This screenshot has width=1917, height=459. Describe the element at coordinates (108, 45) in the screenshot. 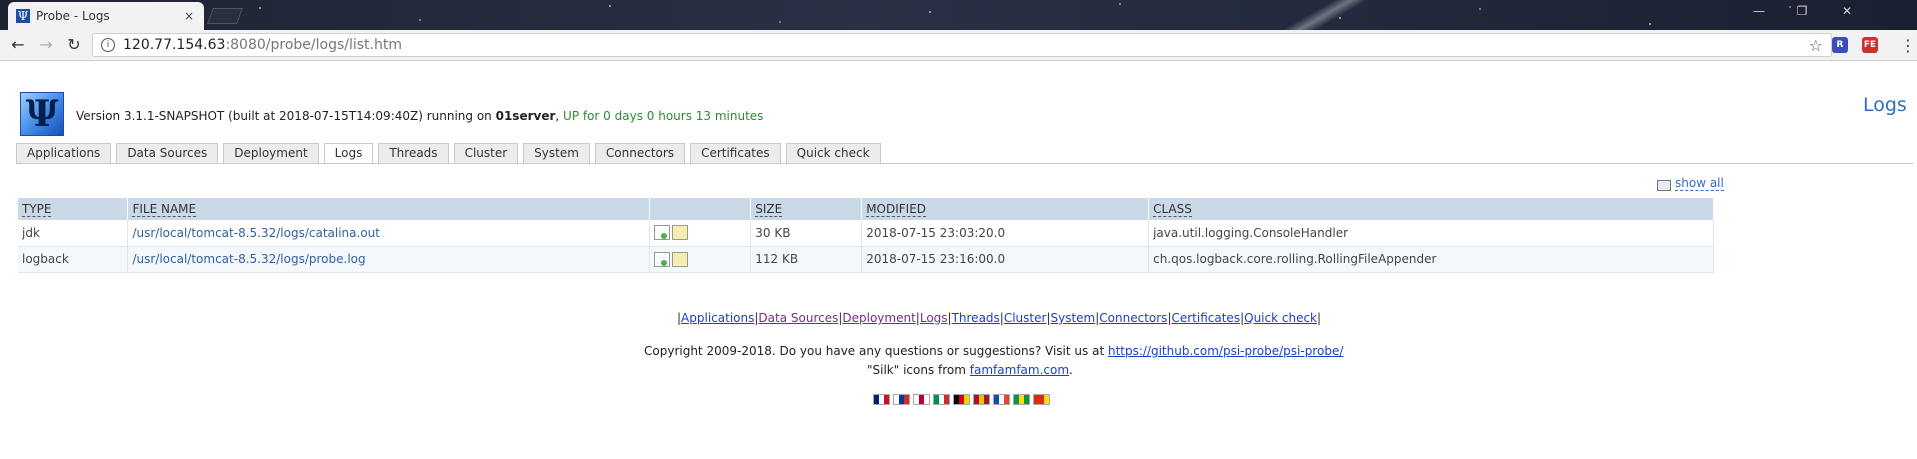

I see `site-info-icon: i` at that location.